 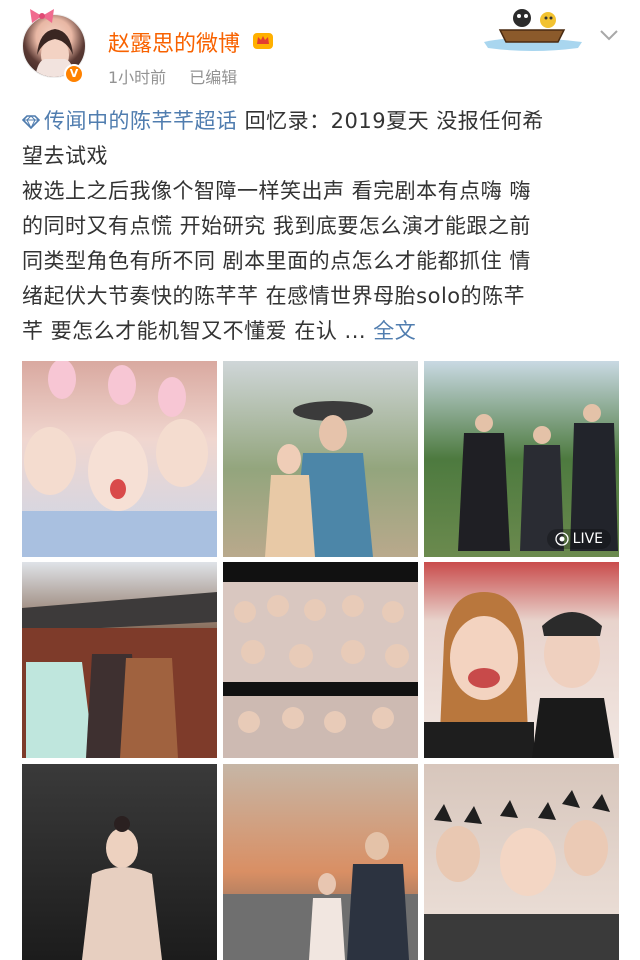 What do you see at coordinates (65, 156) in the screenshot?
I see `post-line: 望去试戏` at bounding box center [65, 156].